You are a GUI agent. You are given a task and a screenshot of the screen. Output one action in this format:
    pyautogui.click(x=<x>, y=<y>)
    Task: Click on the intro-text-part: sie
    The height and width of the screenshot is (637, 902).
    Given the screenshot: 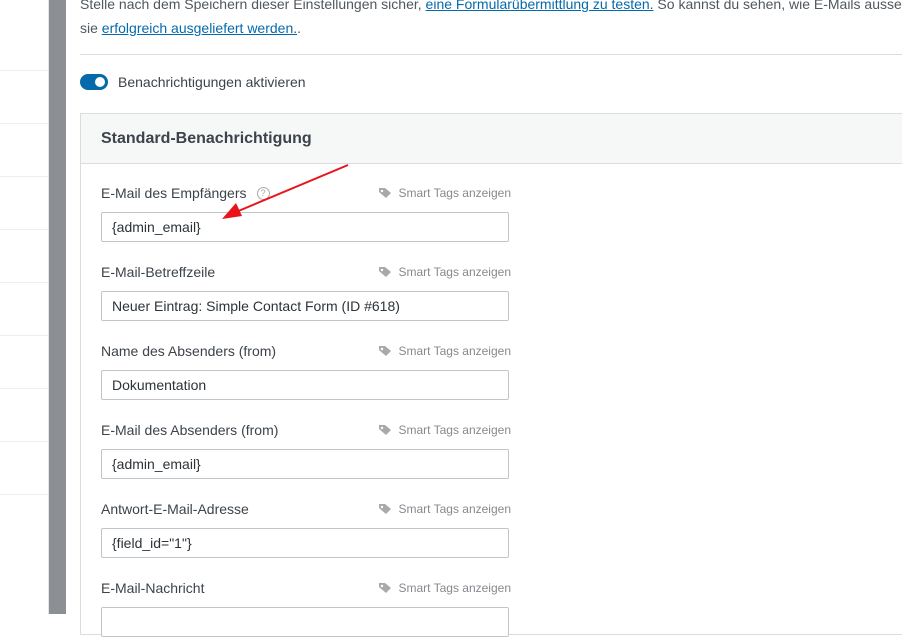 What is the action you would take?
    pyautogui.click(x=91, y=28)
    